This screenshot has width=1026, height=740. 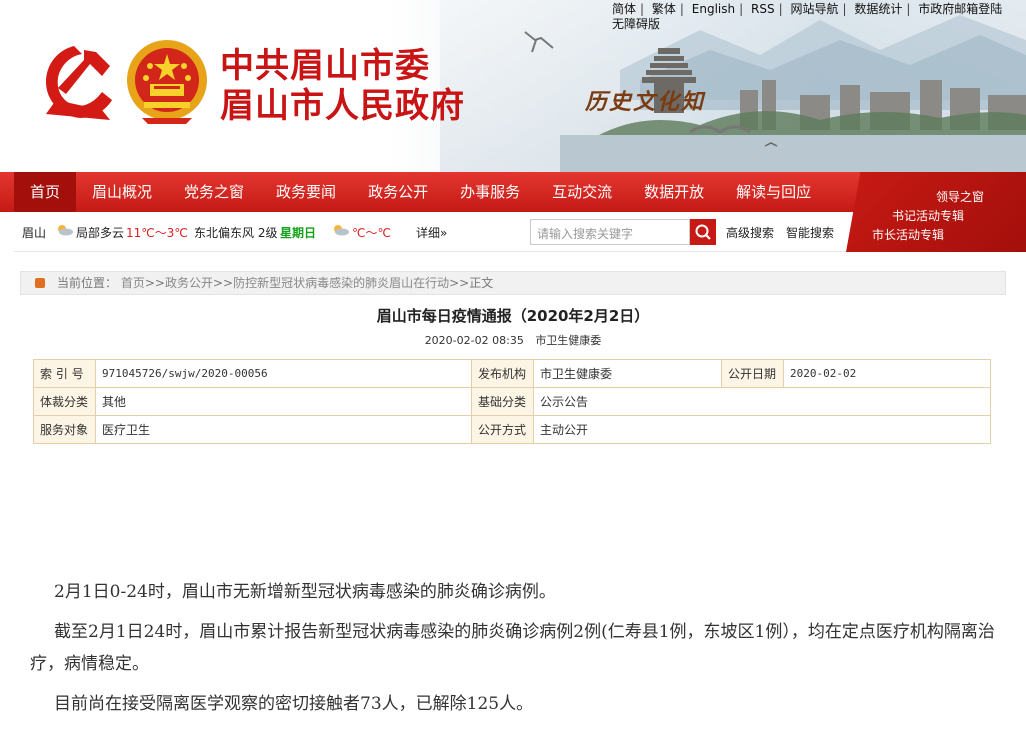 I want to click on info-label-category: 基础分类, so click(x=502, y=401).